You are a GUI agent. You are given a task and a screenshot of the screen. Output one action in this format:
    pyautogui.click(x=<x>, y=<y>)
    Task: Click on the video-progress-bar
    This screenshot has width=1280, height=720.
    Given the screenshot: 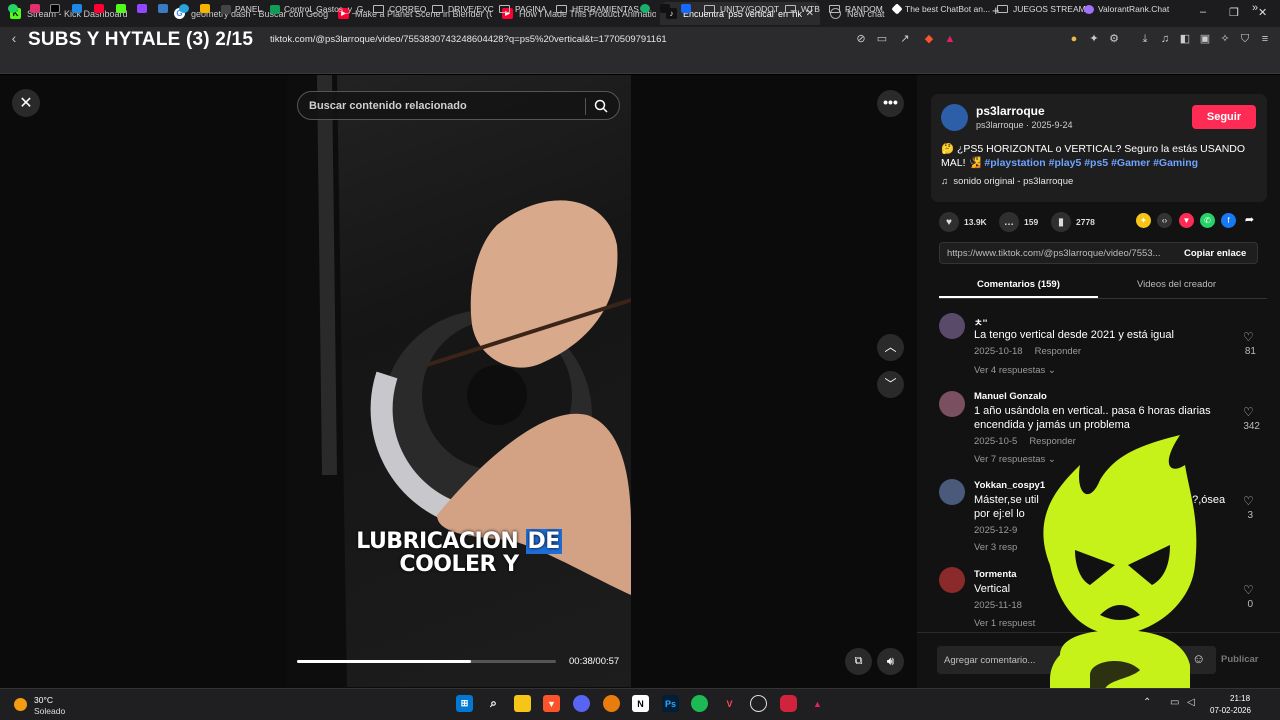 What is the action you would take?
    pyautogui.click(x=426, y=661)
    